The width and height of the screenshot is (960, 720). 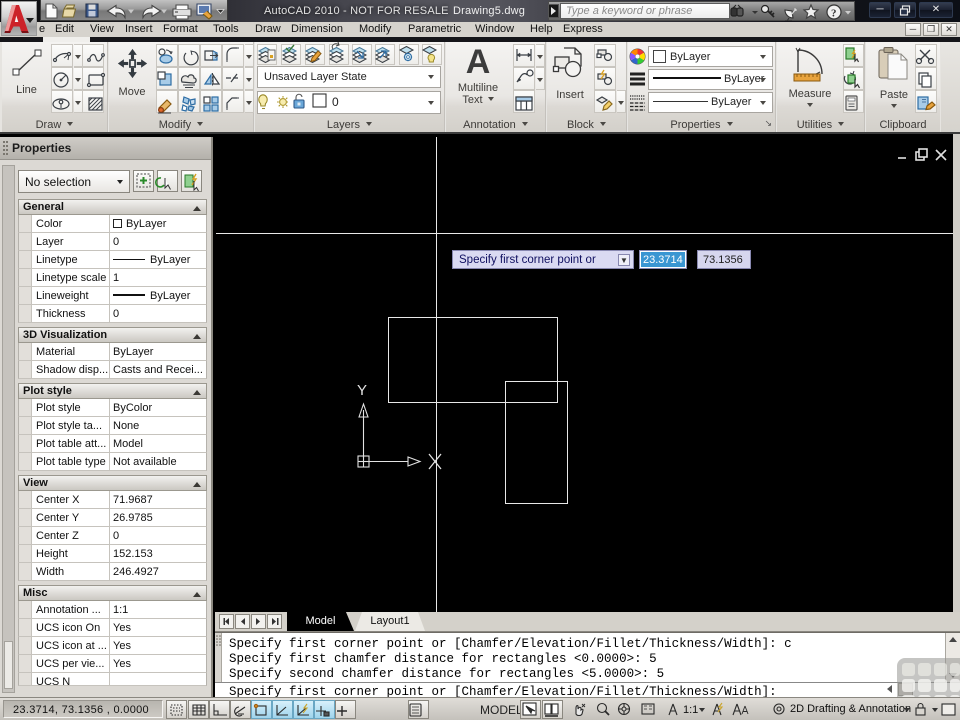 I want to click on svg-text: 1:1, so click(x=690, y=710).